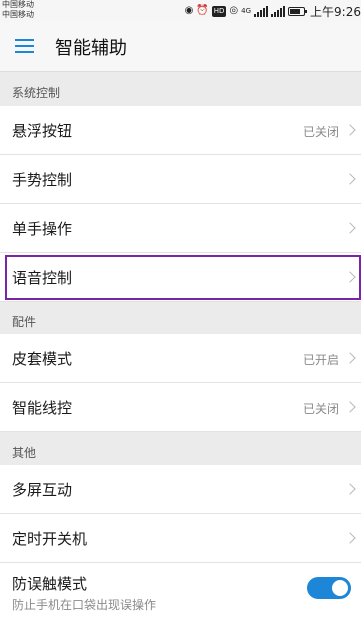 Image resolution: width=361 pixels, height=623 pixels. I want to click on list-item-label: 皮套模式, so click(42, 359).